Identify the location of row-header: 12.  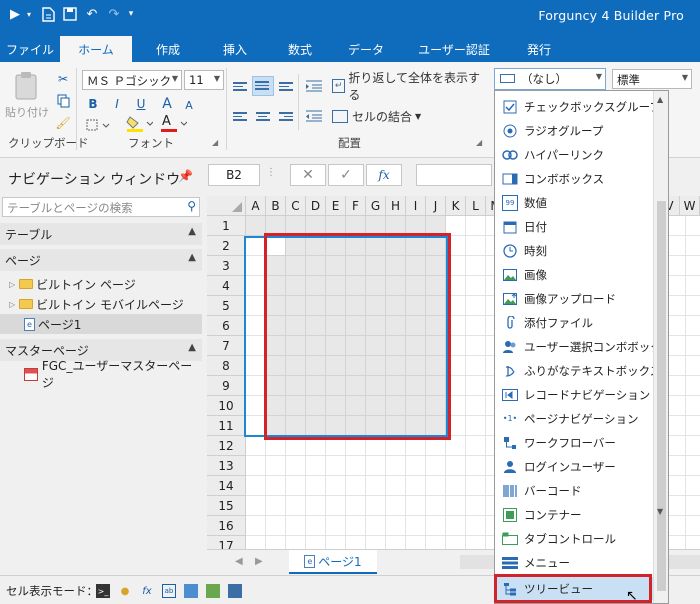
(226, 446).